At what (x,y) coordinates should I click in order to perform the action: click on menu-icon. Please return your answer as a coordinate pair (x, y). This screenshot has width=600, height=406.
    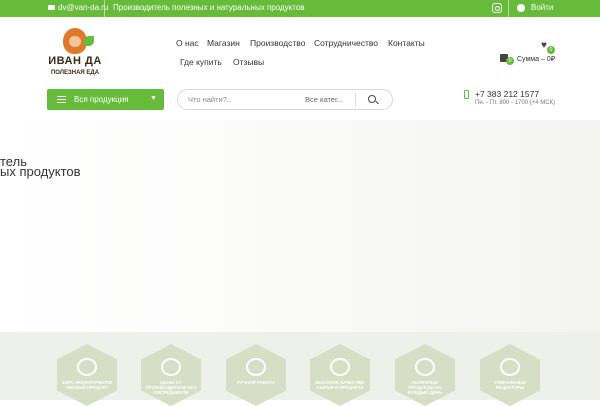
    Looking at the image, I should click on (61, 99).